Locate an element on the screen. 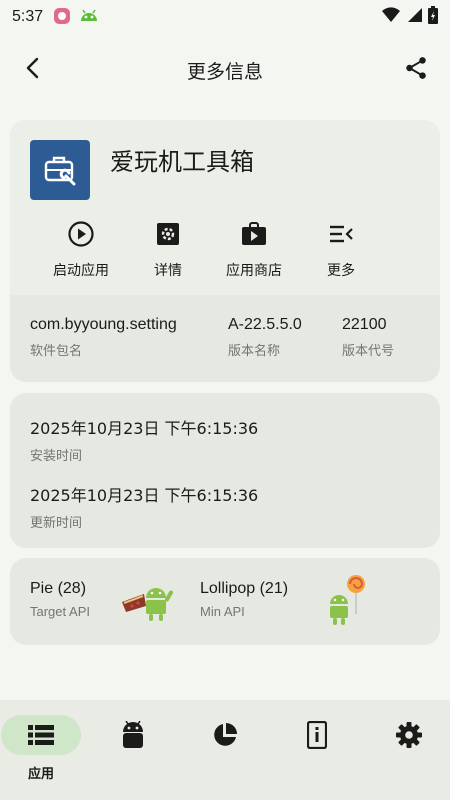  arrow-back-icon is located at coordinates (34, 70).